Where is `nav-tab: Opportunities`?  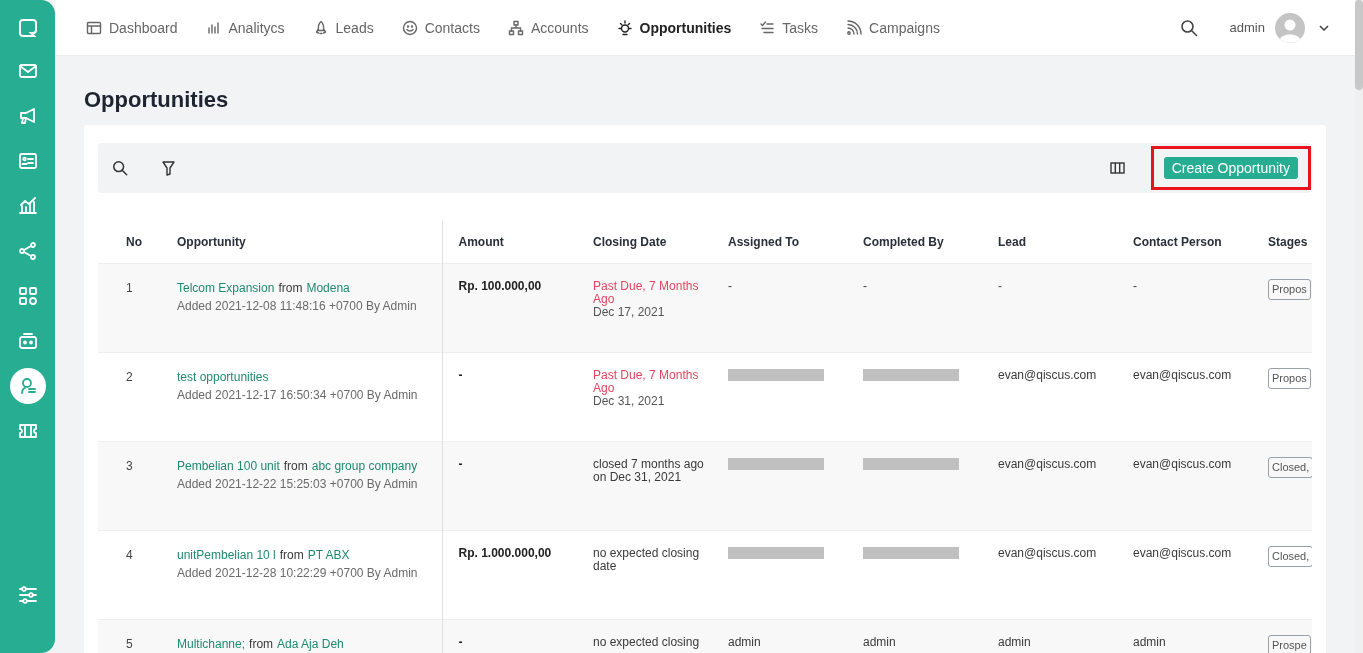 nav-tab: Opportunities is located at coordinates (674, 27).